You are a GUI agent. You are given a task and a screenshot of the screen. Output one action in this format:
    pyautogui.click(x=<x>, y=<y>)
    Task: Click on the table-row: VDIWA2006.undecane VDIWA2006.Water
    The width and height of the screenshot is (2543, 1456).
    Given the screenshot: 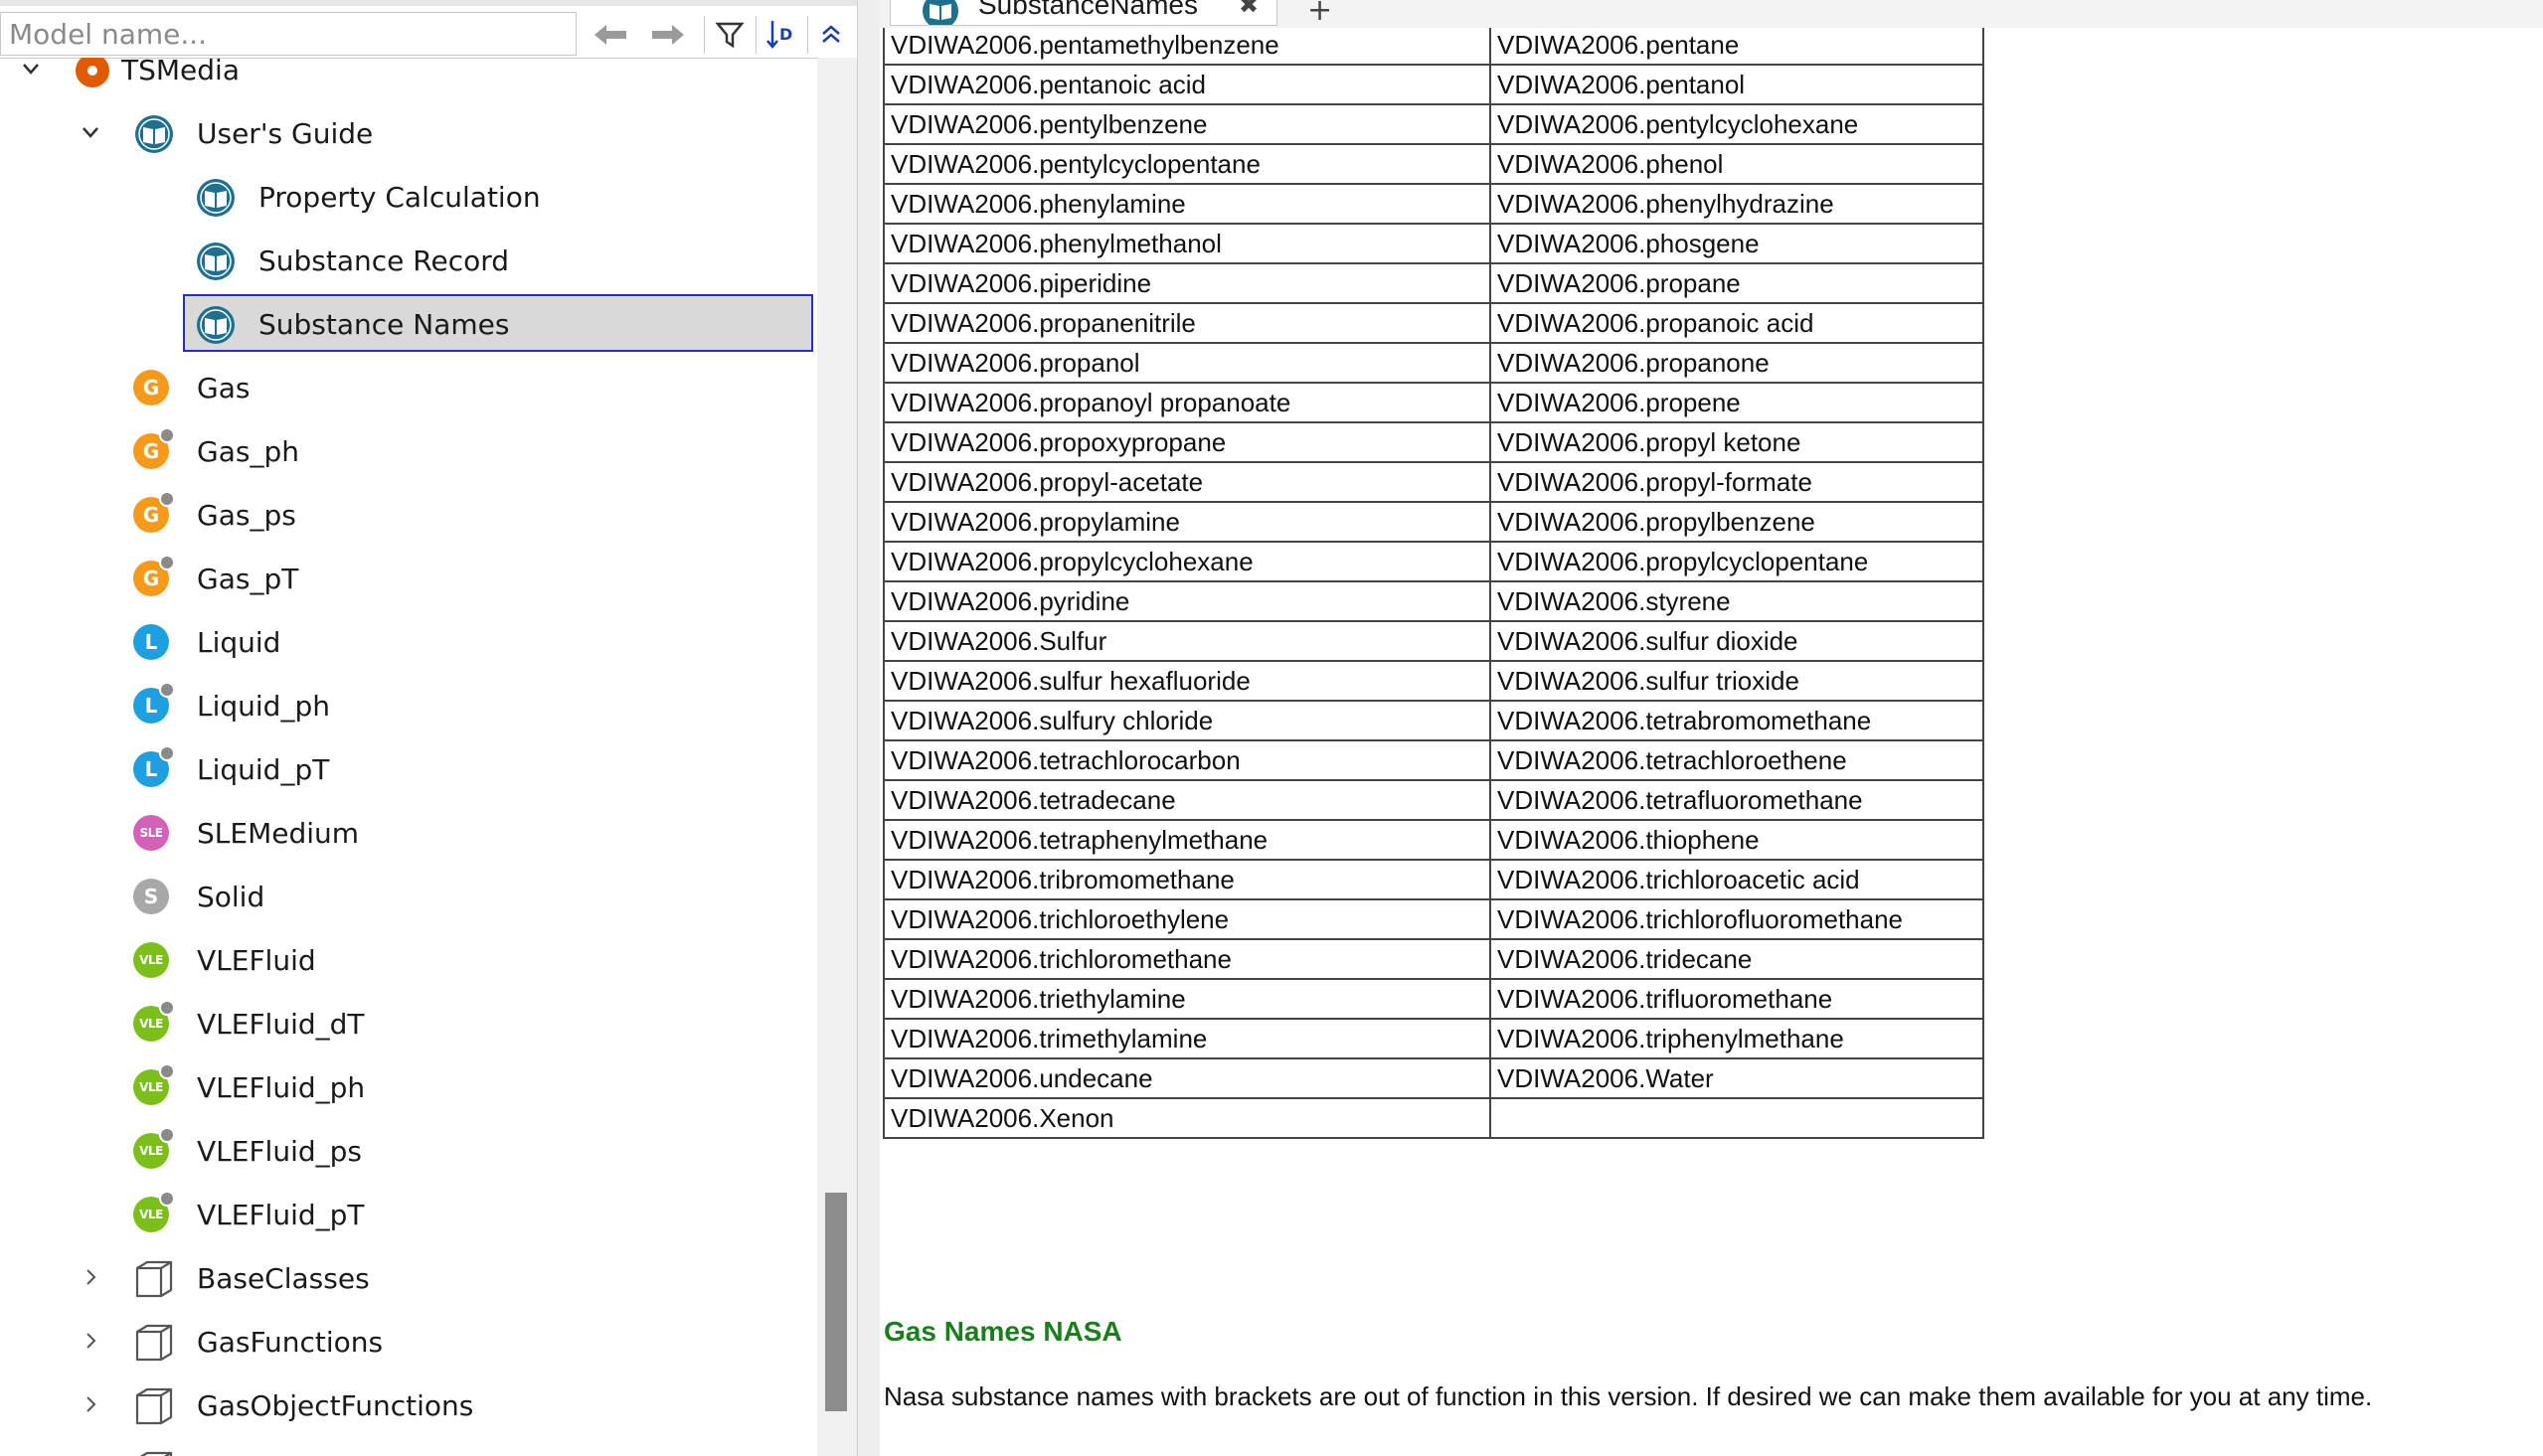 What is the action you would take?
    pyautogui.click(x=1433, y=1078)
    